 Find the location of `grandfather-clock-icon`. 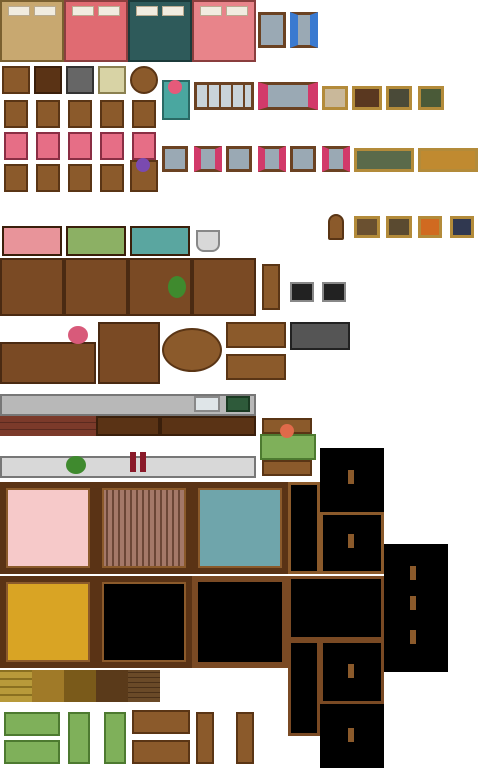

grandfather-clock-icon is located at coordinates (271, 287).